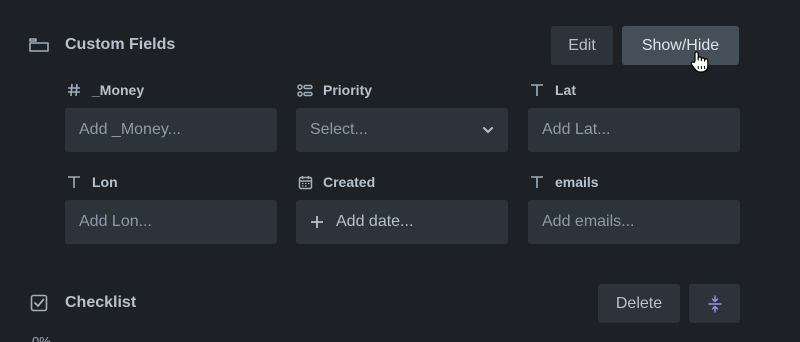  What do you see at coordinates (101, 302) in the screenshot?
I see `checklist-title: Checklist` at bounding box center [101, 302].